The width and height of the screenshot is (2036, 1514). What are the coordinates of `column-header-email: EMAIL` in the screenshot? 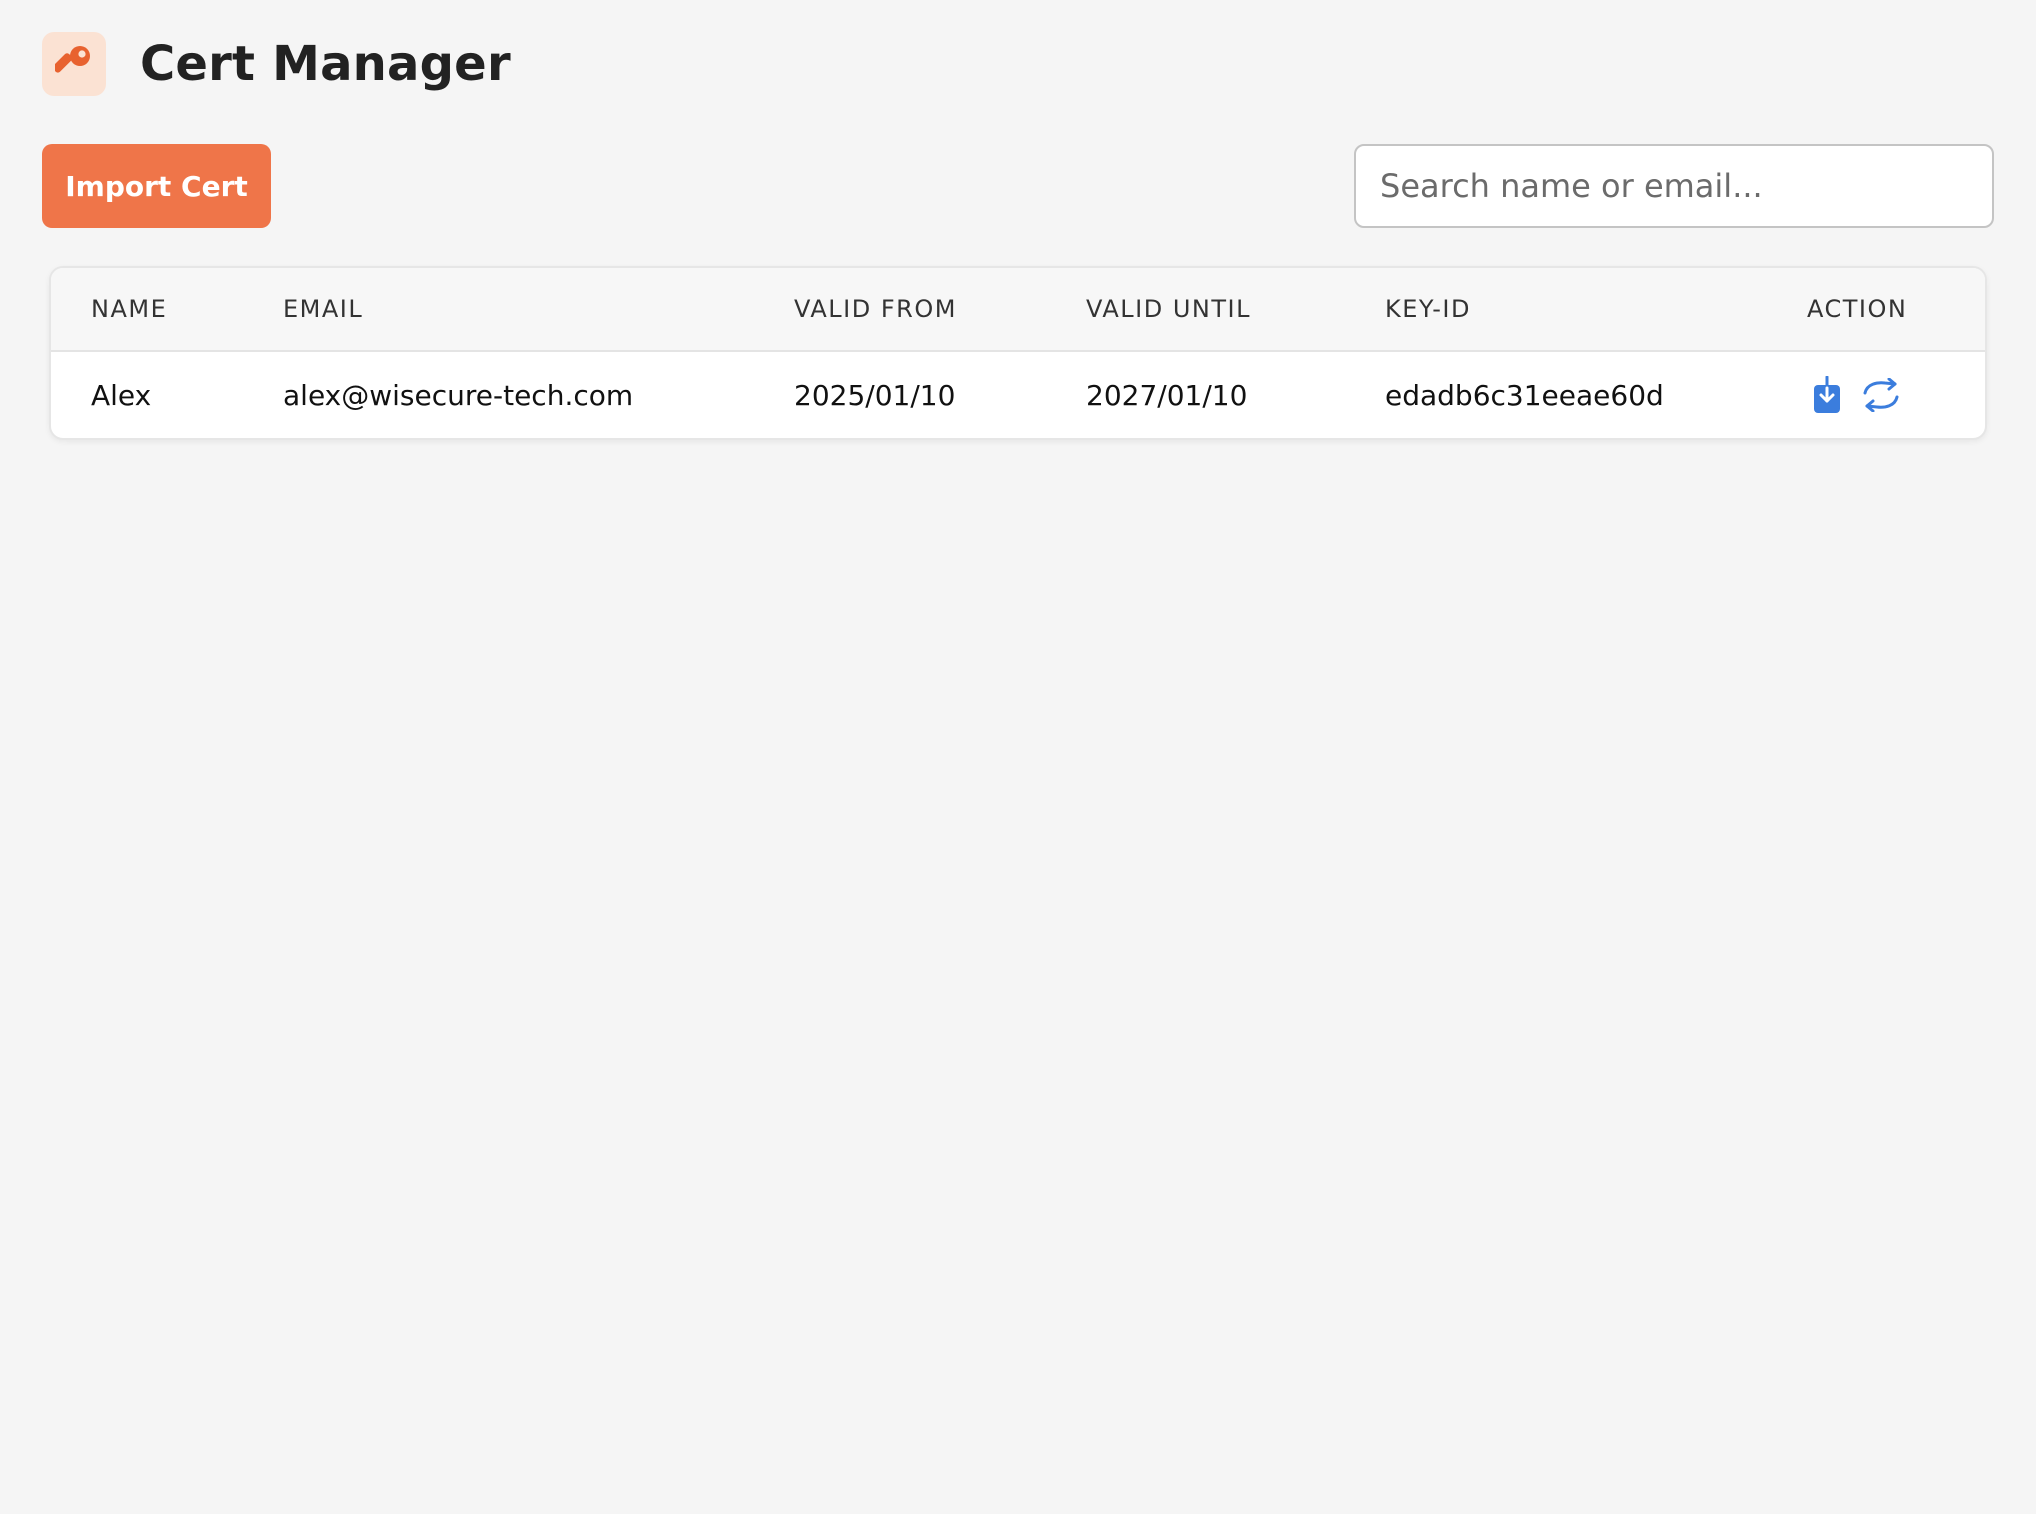 It's located at (323, 309).